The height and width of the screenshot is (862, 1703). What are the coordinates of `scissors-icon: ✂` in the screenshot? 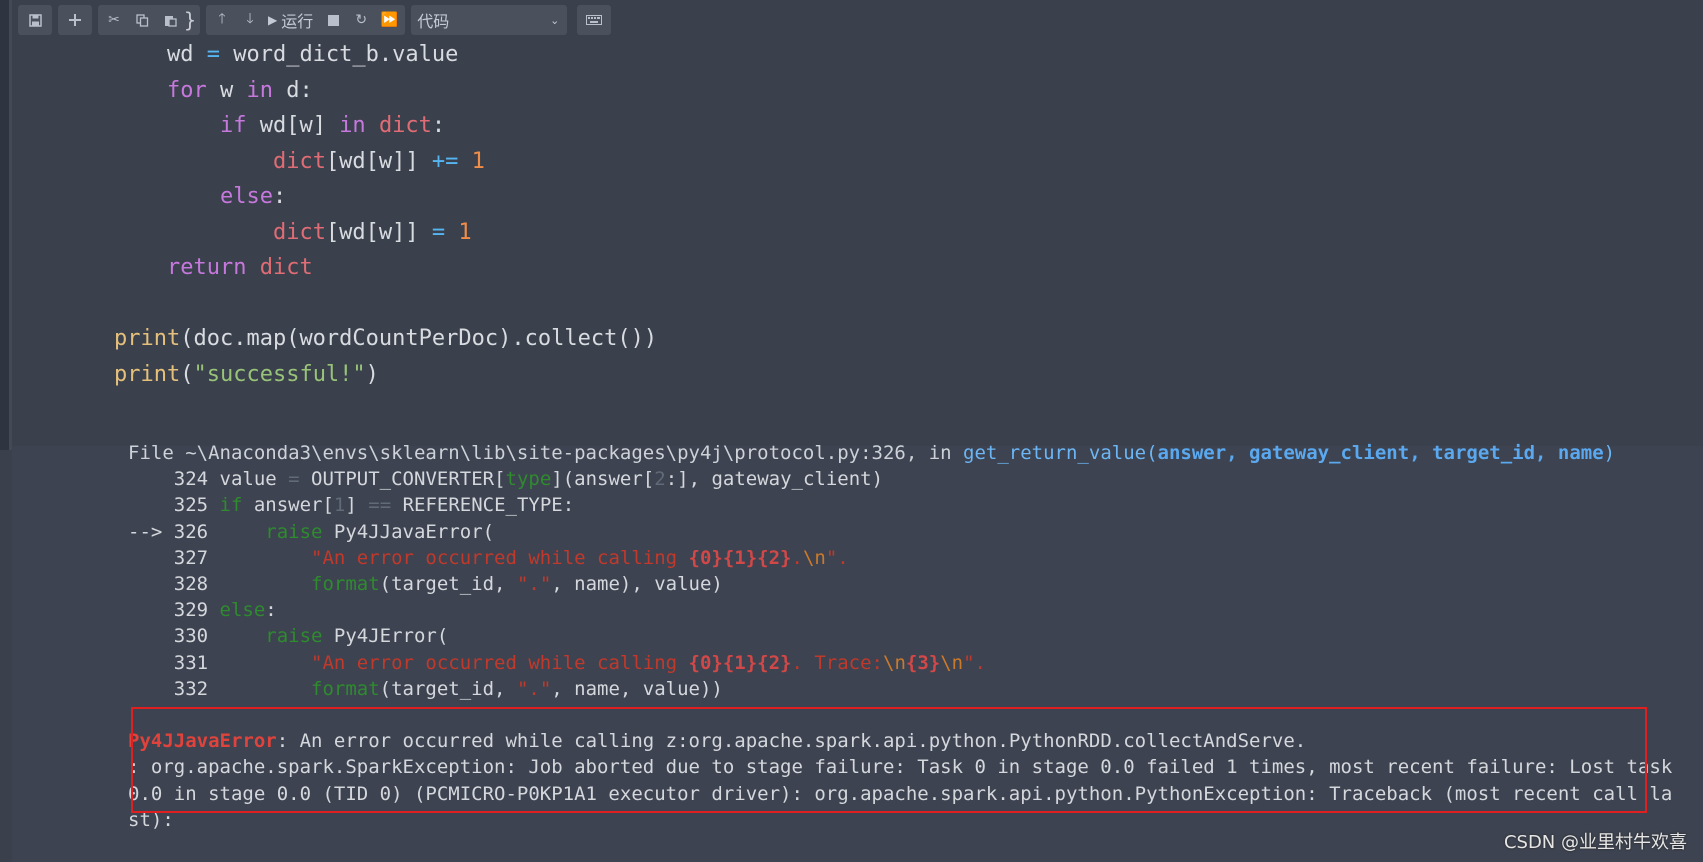 It's located at (114, 20).